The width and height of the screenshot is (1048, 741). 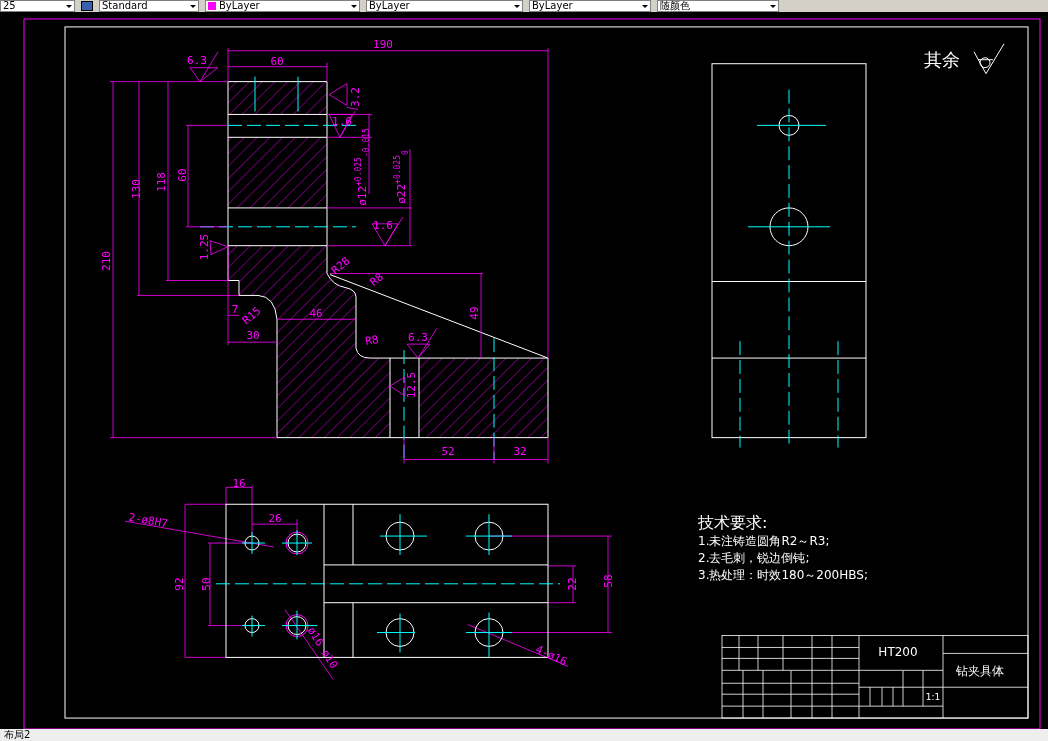 What do you see at coordinates (207, 584) in the screenshot?
I see `dimension-text: 50` at bounding box center [207, 584].